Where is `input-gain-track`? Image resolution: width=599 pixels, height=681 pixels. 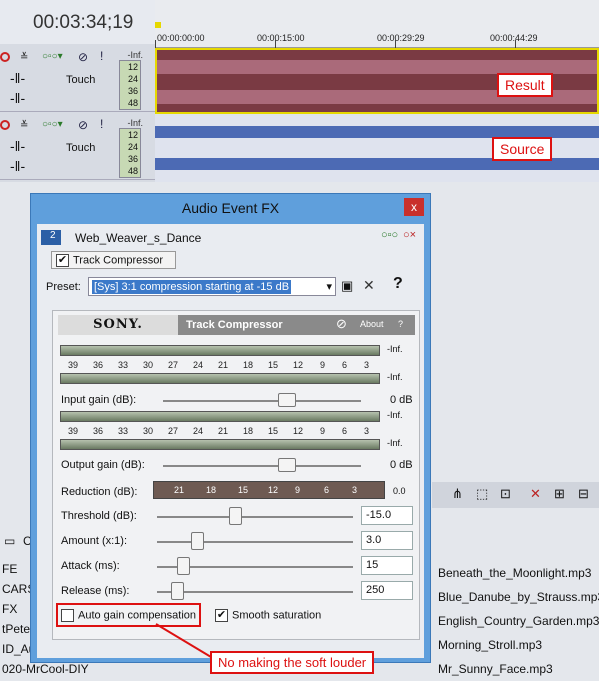 input-gain-track is located at coordinates (262, 401).